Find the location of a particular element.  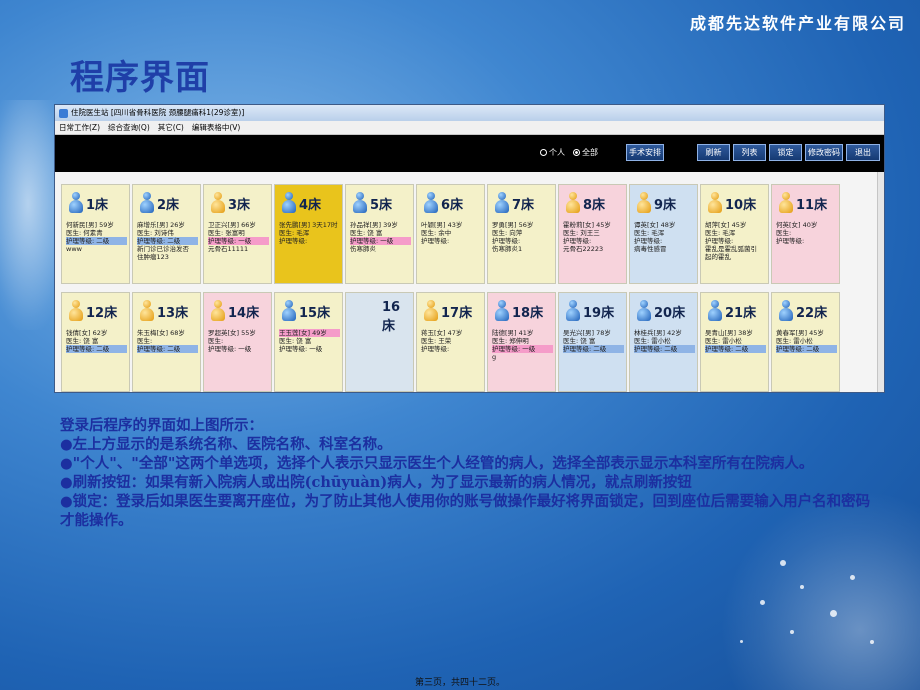

bed-card: 8床 霍粉莉[女] 45岁 医生: 刘王三 护理等级: 元骨石22223 is located at coordinates (592, 234).